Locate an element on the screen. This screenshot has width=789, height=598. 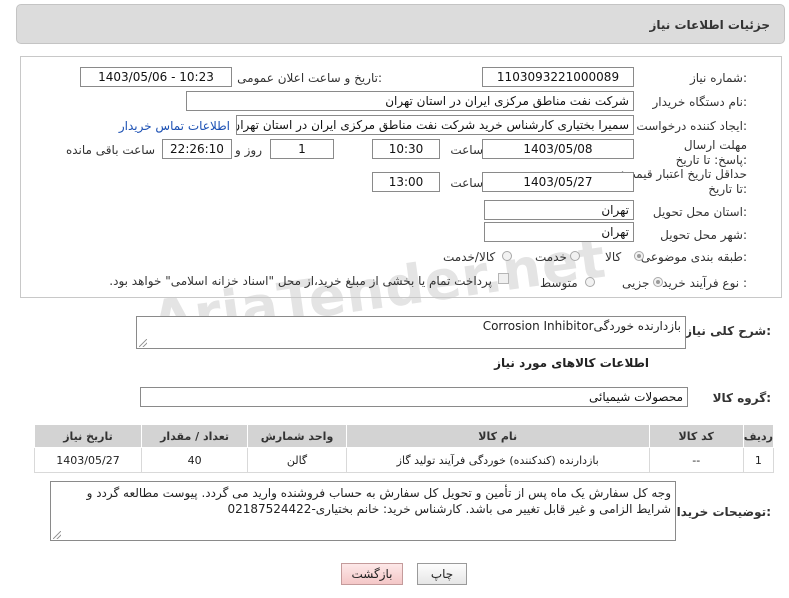
category-goods-service-radio is located at coordinates (507, 256).